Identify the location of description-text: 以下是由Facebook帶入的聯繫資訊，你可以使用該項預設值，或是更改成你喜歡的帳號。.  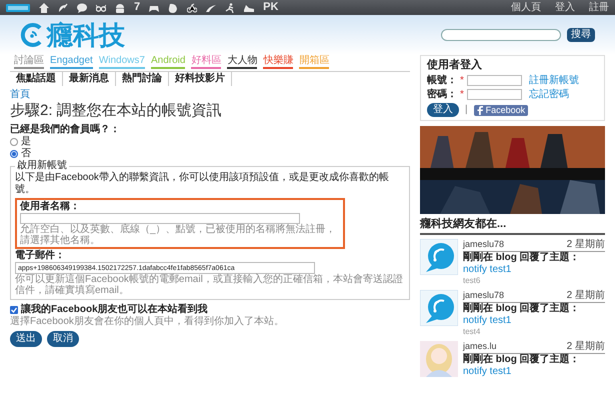
(202, 184).